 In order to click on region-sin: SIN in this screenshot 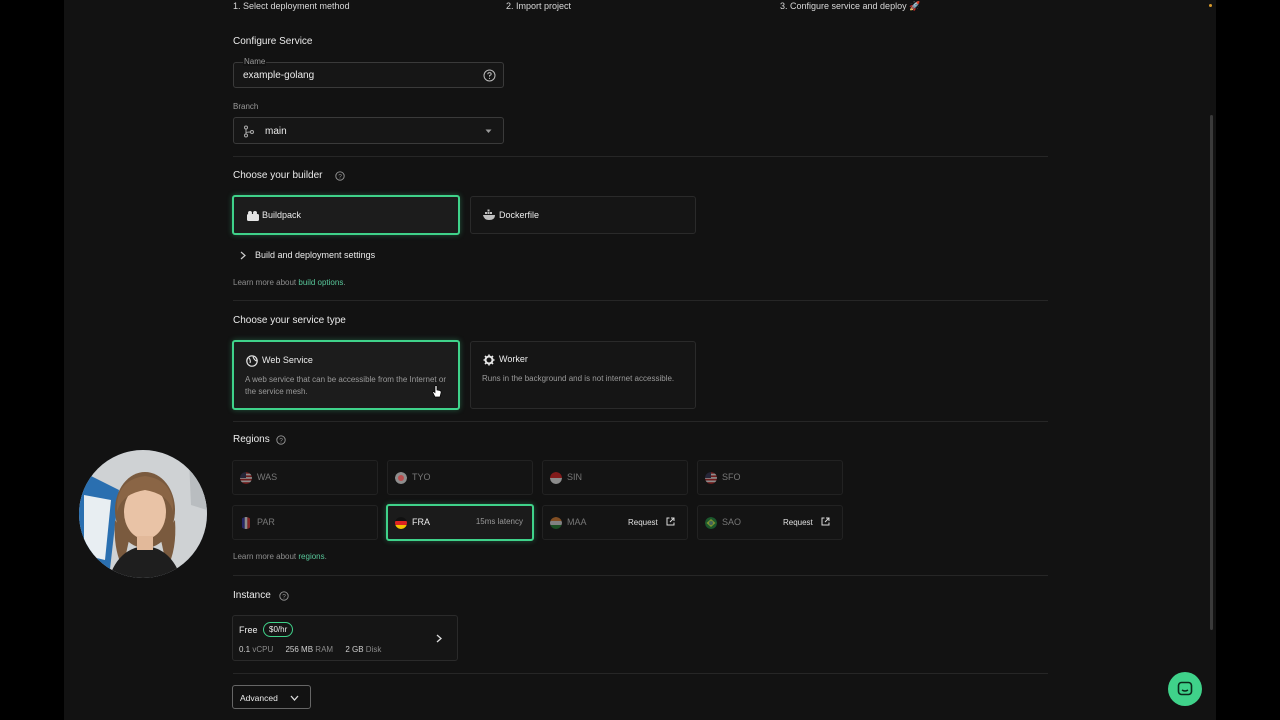, I will do `click(615, 477)`.